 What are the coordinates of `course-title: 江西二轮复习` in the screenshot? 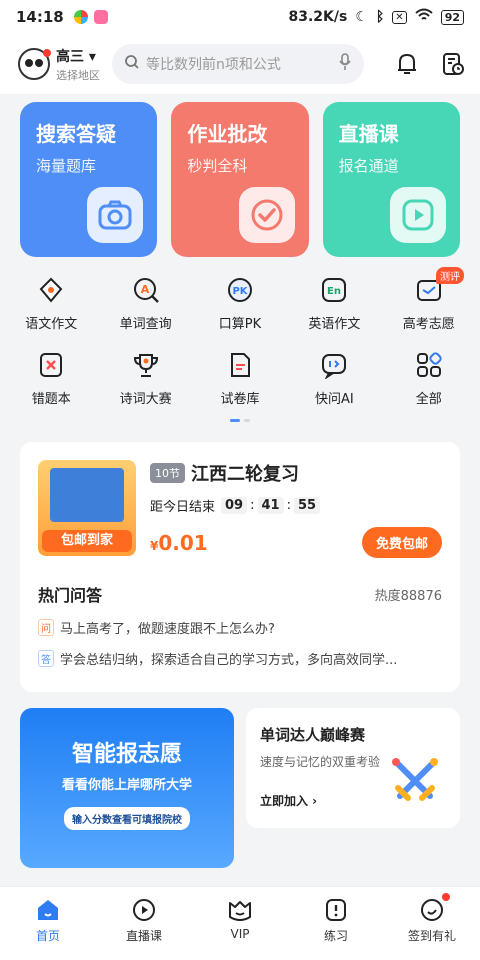 It's located at (245, 474).